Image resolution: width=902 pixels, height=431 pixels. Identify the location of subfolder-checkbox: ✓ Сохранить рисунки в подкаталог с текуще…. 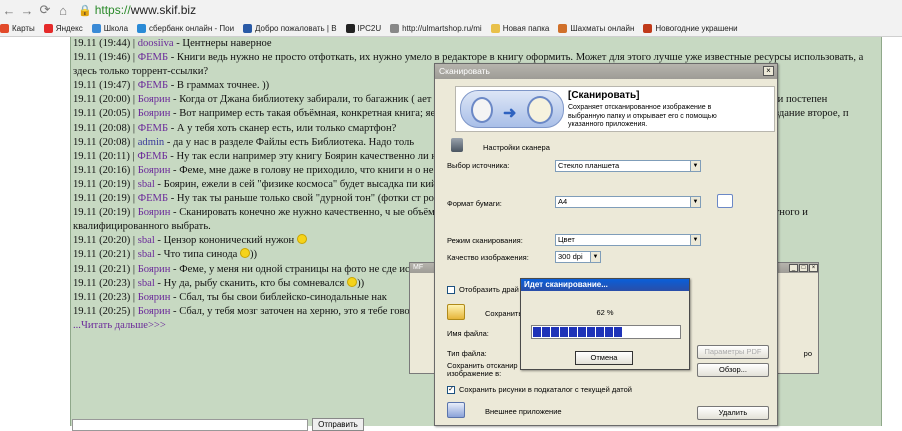
(539, 389).